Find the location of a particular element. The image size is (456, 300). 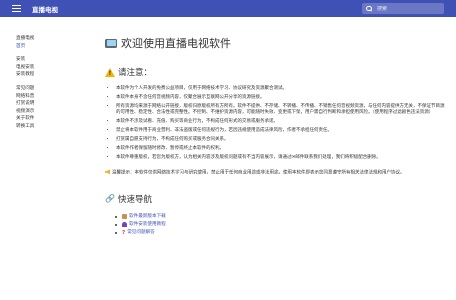

sidebar-group-home: 直播电视 首页 is located at coordinates (53, 42).